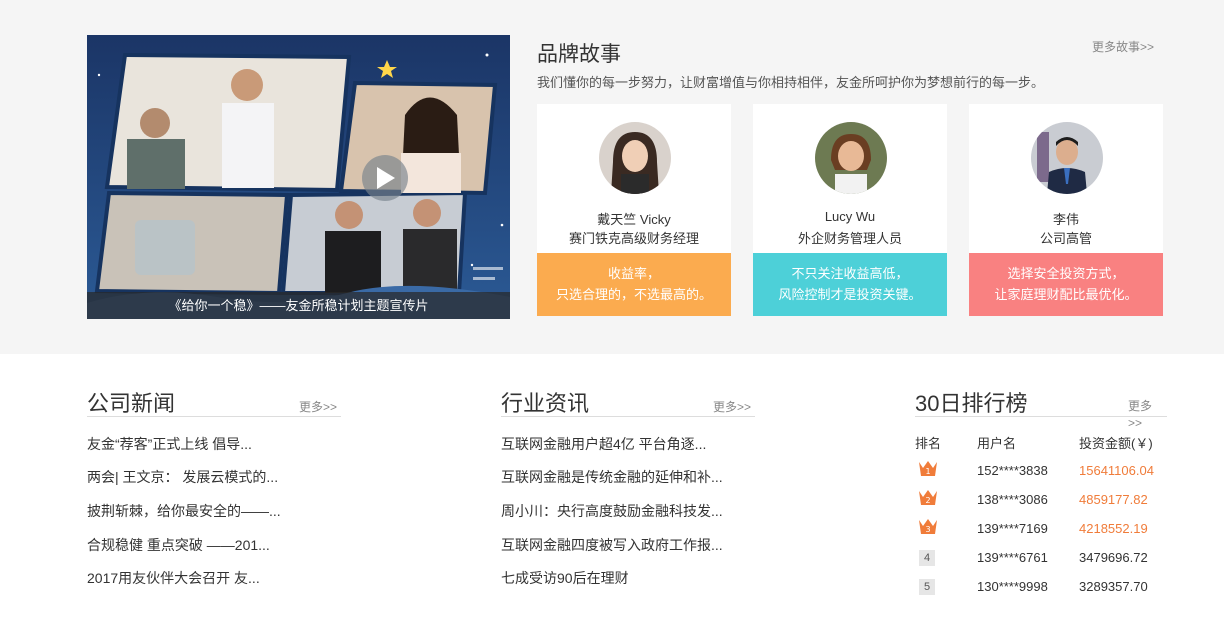 The height and width of the screenshot is (617, 1224). What do you see at coordinates (927, 558) in the screenshot?
I see `rank-number: 4` at bounding box center [927, 558].